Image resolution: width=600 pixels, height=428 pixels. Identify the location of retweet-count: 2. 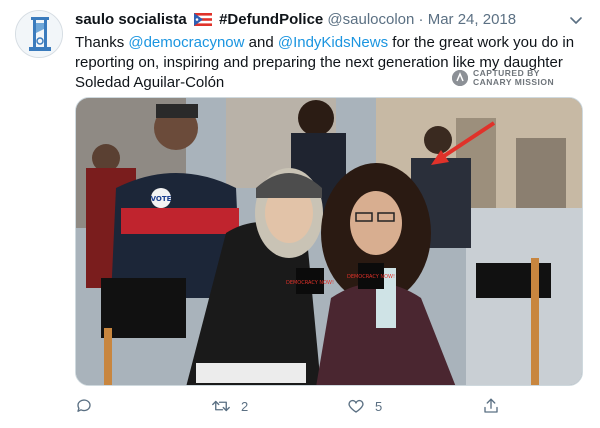
(245, 406).